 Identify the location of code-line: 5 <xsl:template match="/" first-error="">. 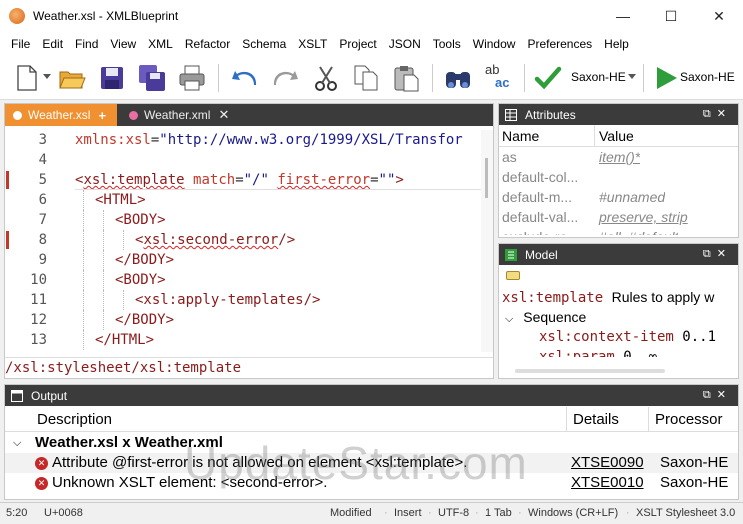
(243, 180).